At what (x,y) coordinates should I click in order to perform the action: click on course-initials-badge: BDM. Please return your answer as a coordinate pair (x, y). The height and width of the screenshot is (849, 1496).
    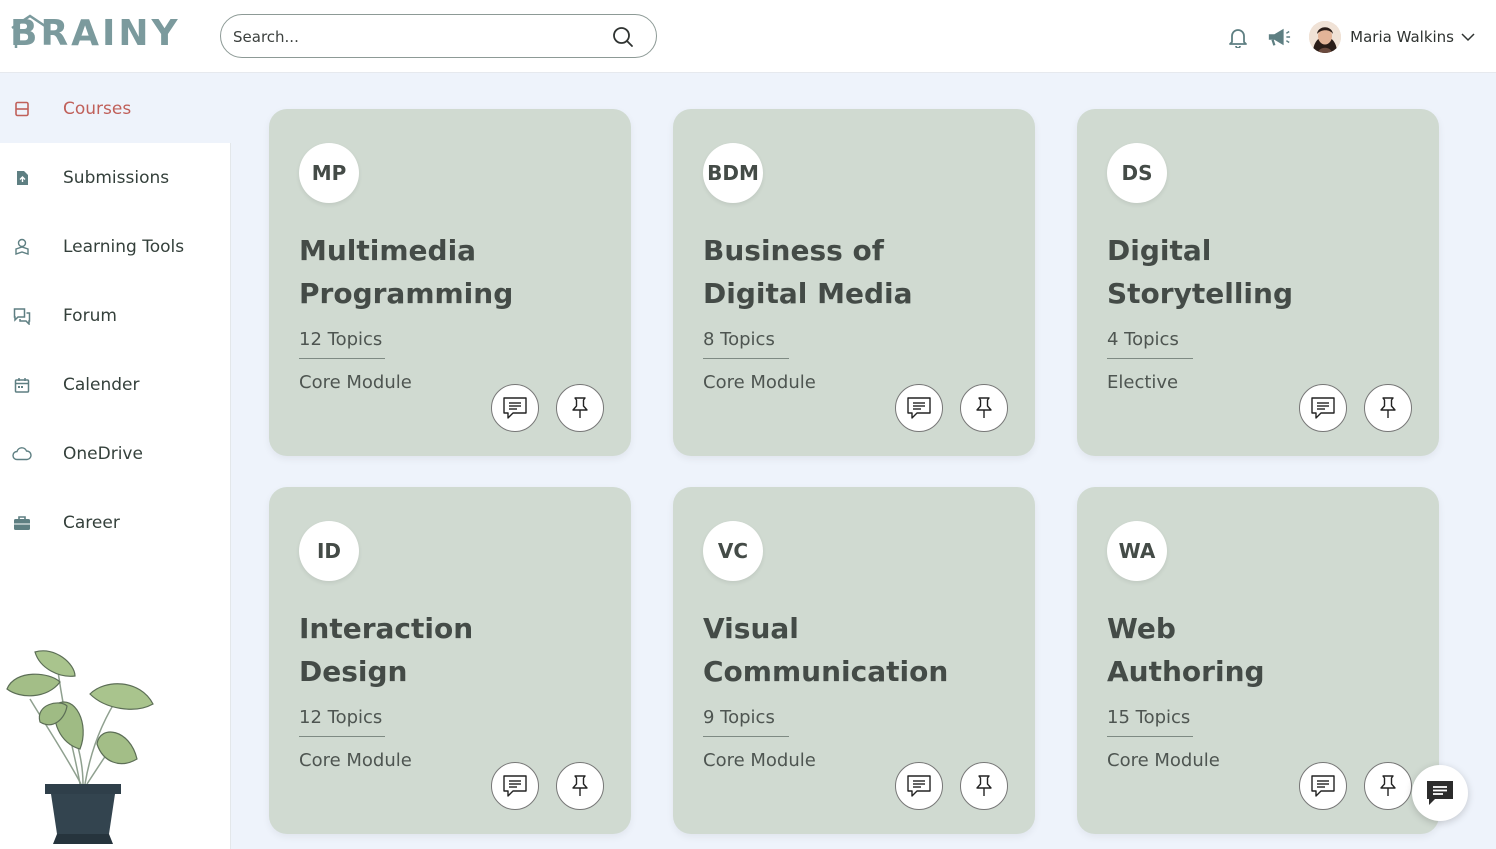
    Looking at the image, I should click on (733, 173).